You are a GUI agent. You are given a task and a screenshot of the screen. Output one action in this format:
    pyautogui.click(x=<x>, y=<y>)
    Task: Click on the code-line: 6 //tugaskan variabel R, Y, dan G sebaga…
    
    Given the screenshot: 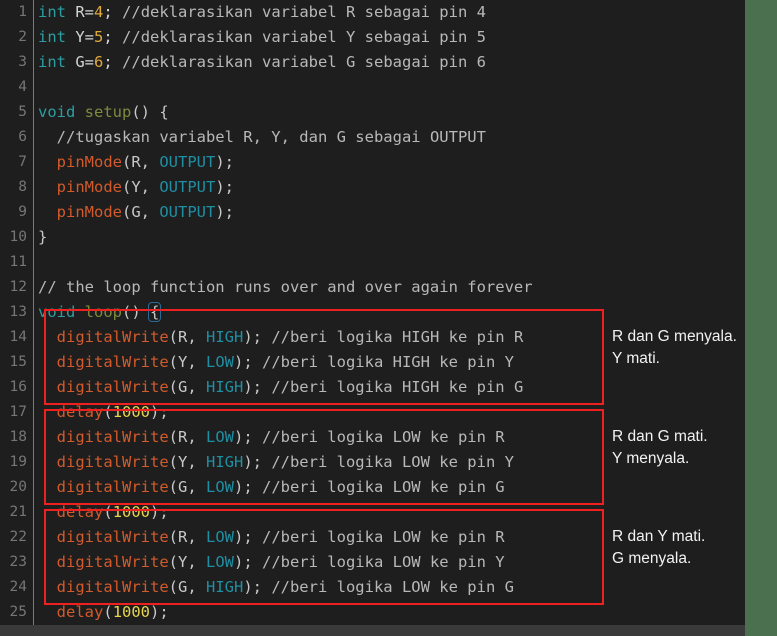 What is the action you would take?
    pyautogui.click(x=372, y=137)
    